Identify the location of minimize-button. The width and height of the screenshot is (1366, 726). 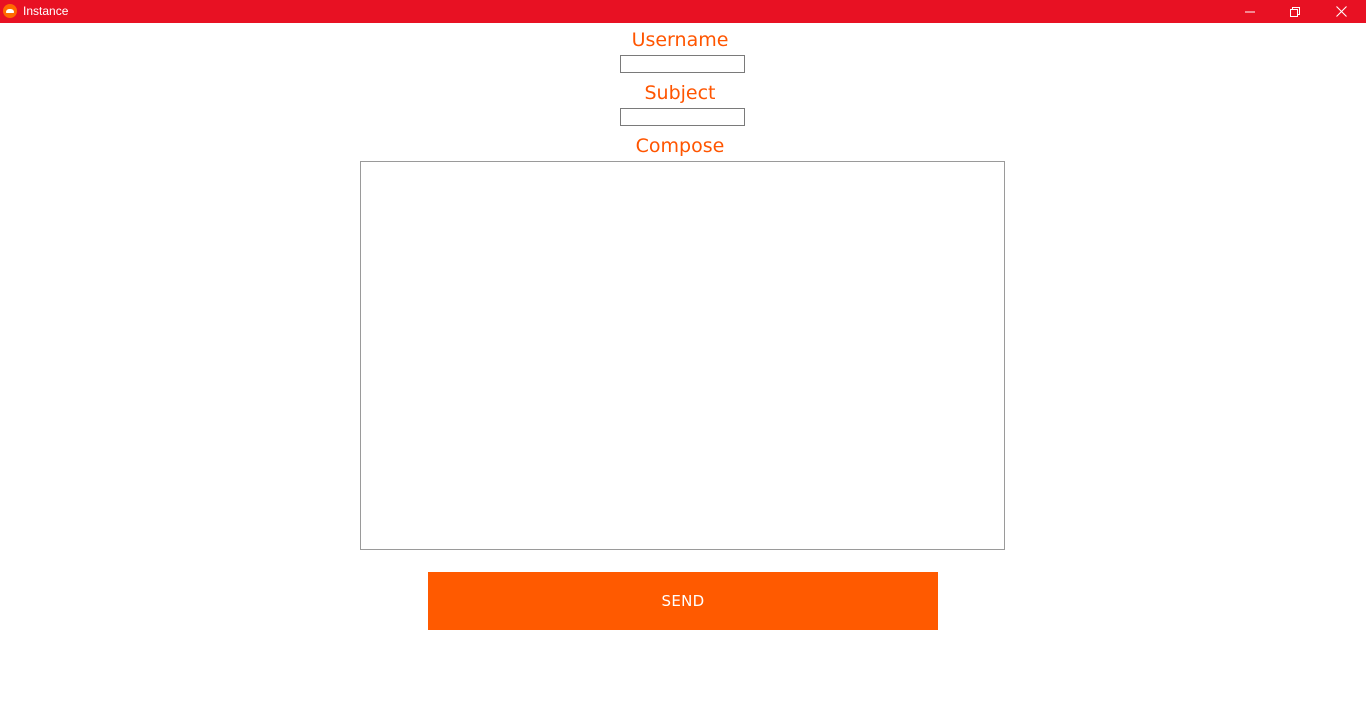
(1250, 11).